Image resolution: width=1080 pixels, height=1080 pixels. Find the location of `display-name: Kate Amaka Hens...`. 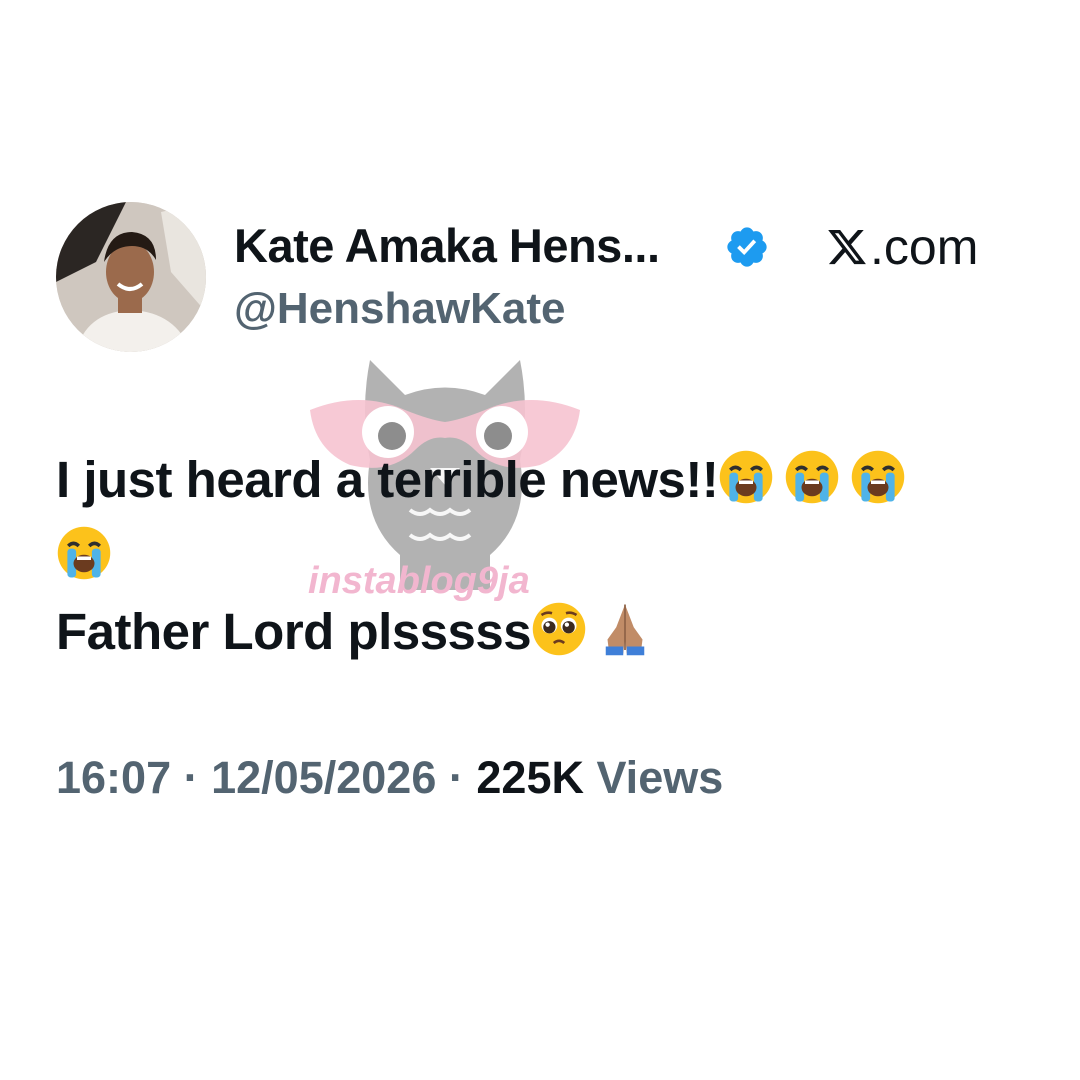

display-name: Kate Amaka Hens... is located at coordinates (447, 245).